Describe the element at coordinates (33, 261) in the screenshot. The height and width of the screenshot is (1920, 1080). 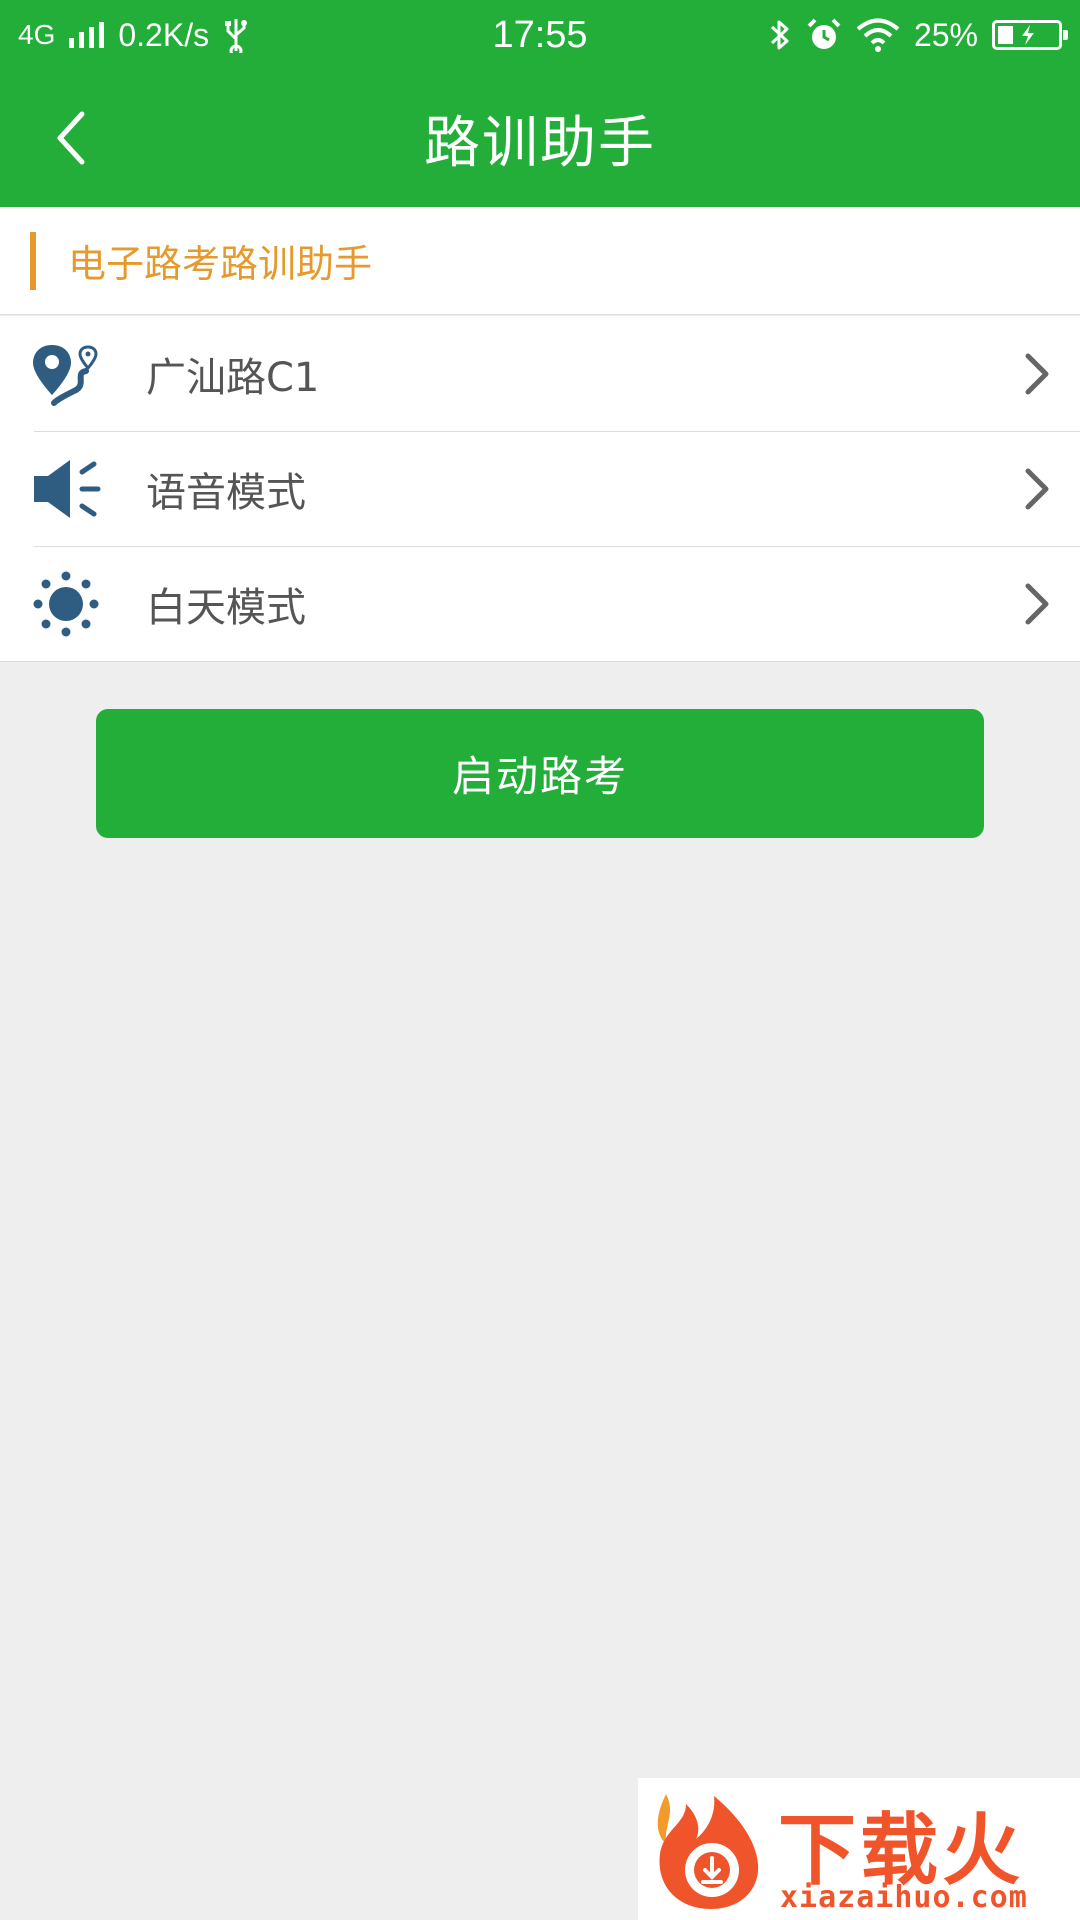
I see `section-accent-bar` at that location.